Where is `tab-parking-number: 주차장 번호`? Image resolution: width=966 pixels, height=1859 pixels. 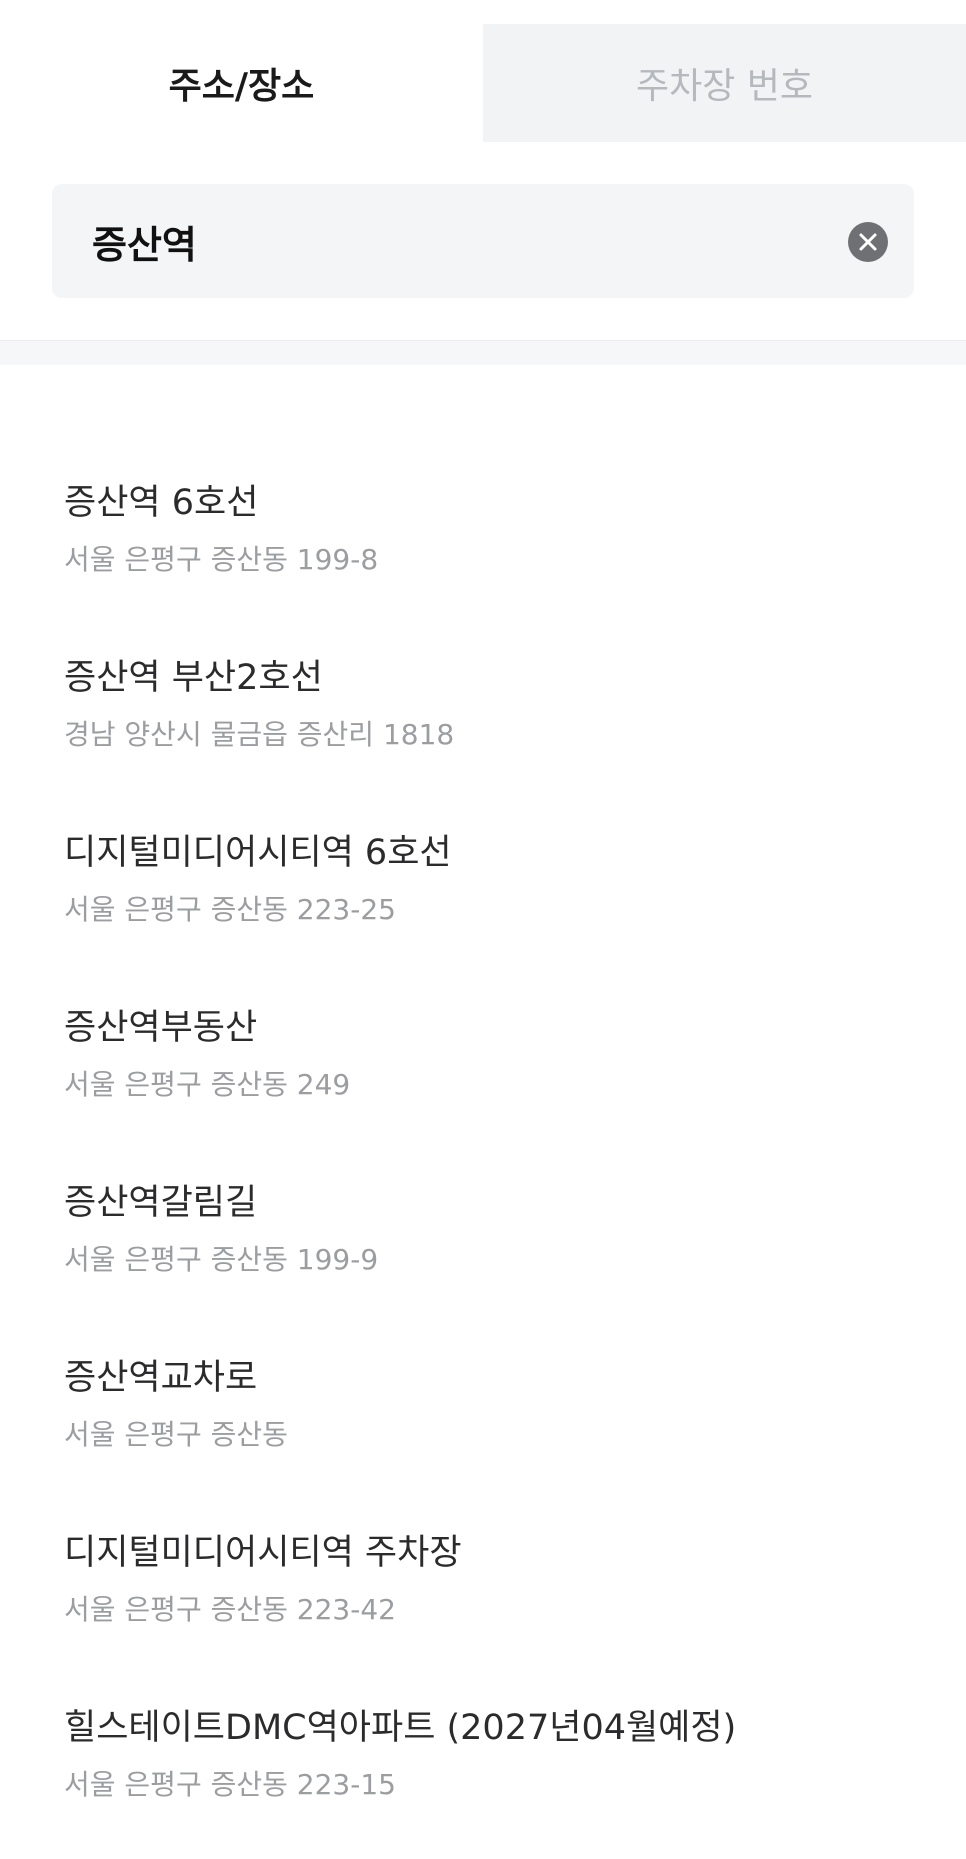
tab-parking-number: 주차장 번호 is located at coordinates (724, 83).